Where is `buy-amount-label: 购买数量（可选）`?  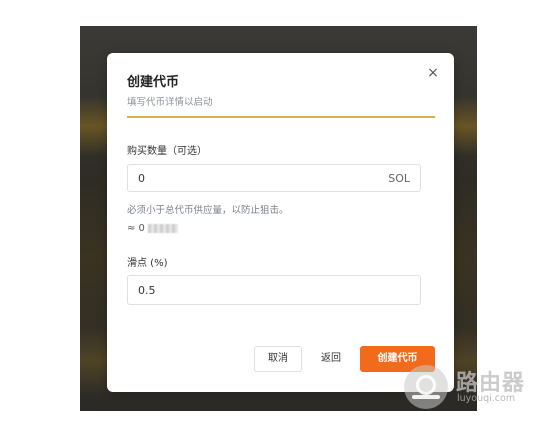
buy-amount-label: 购买数量（可选） is located at coordinates (167, 151).